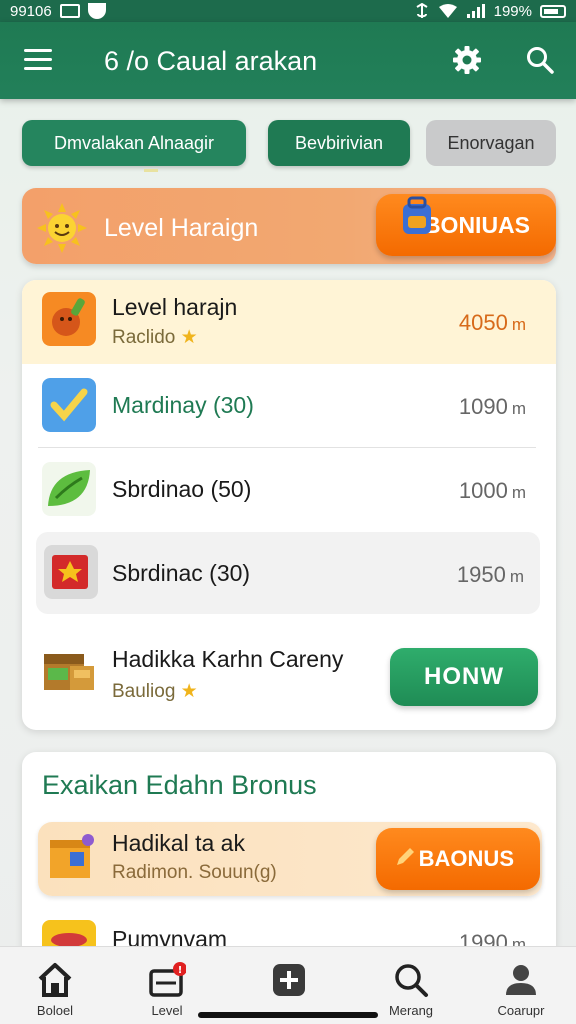  I want to click on inbox-icon: !, so click(167, 979).